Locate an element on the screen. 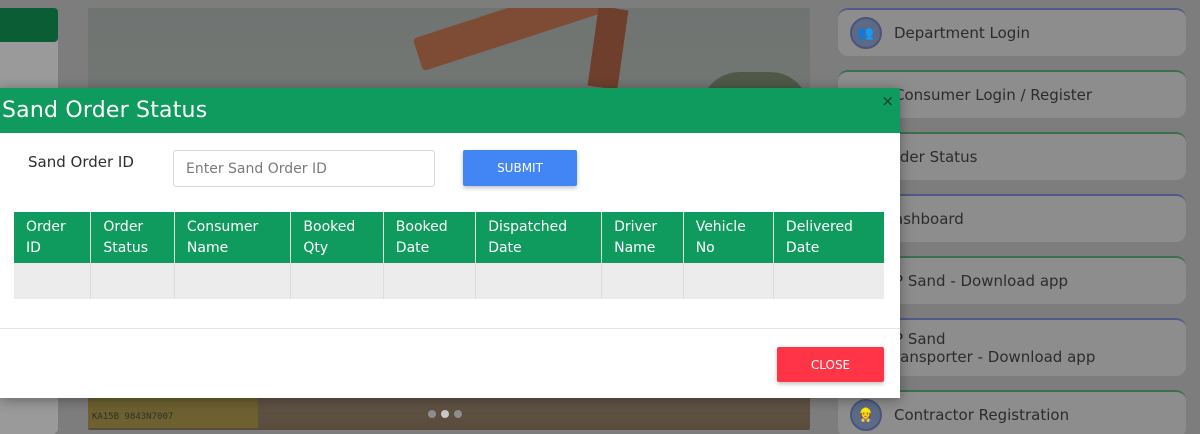 The image size is (1200, 434). side-item-label: Department Login is located at coordinates (962, 33).